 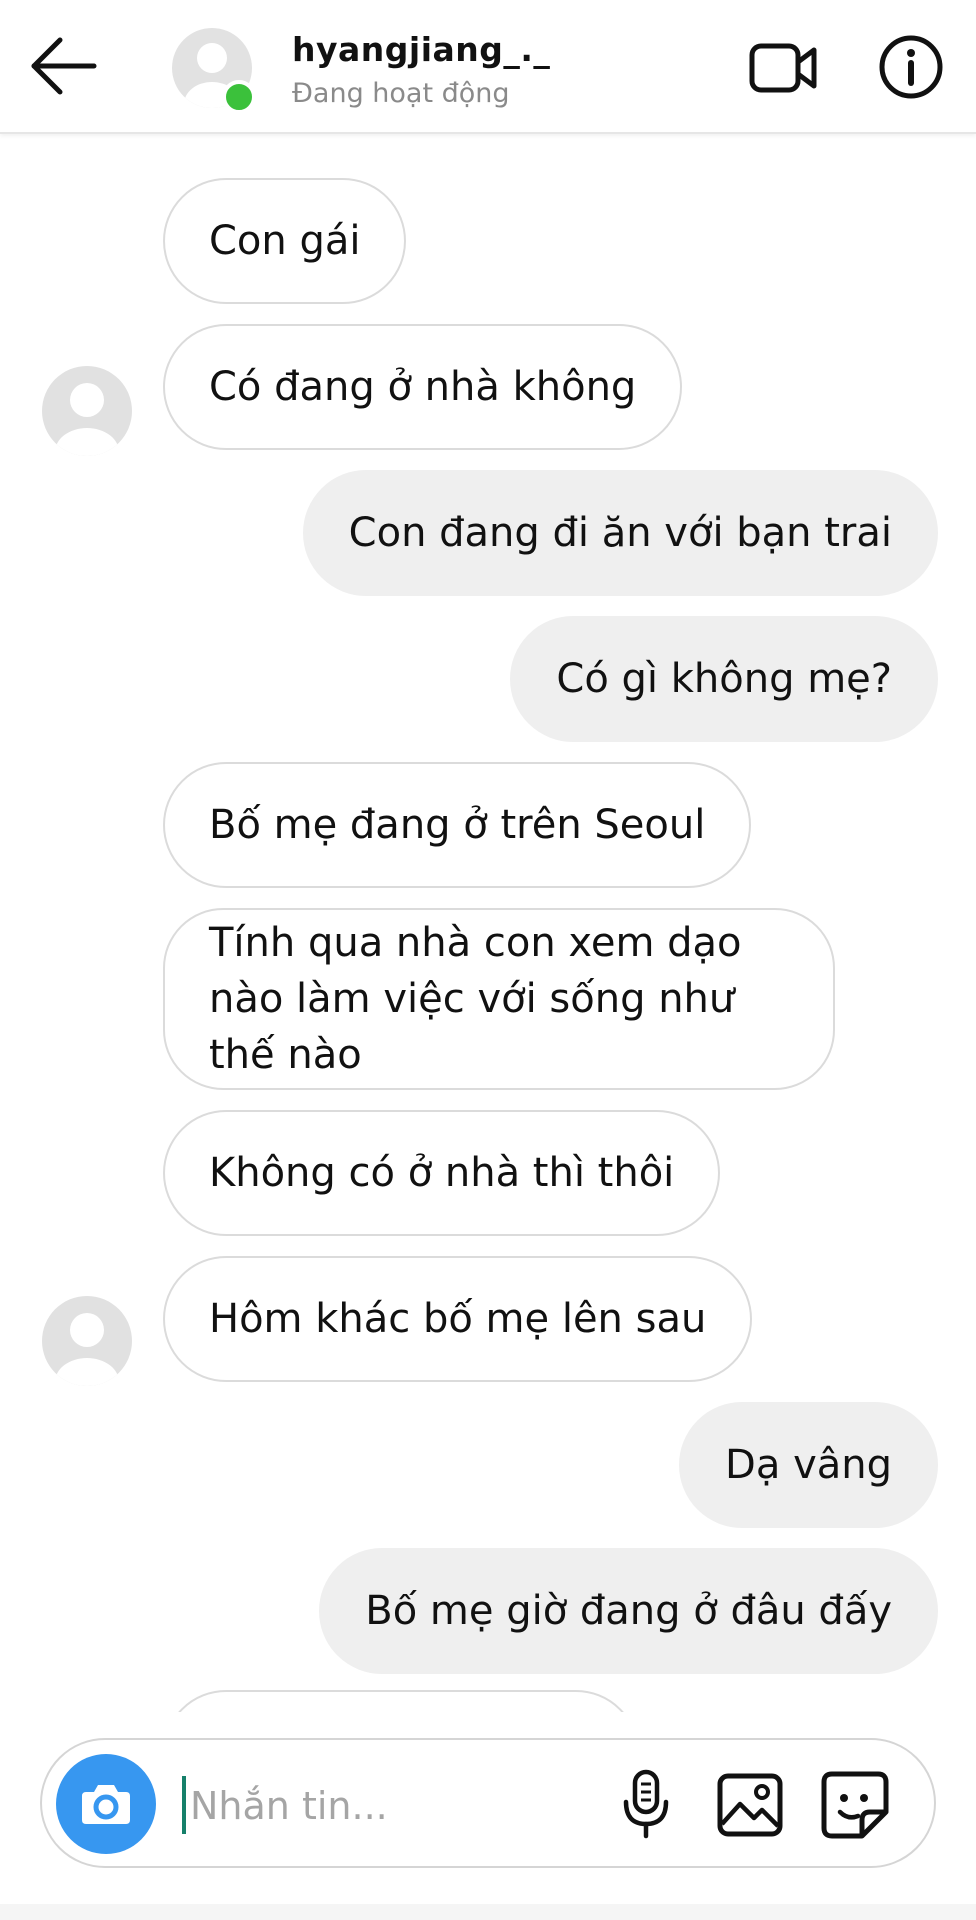 I want to click on online-status-dot, so click(x=239, y=97).